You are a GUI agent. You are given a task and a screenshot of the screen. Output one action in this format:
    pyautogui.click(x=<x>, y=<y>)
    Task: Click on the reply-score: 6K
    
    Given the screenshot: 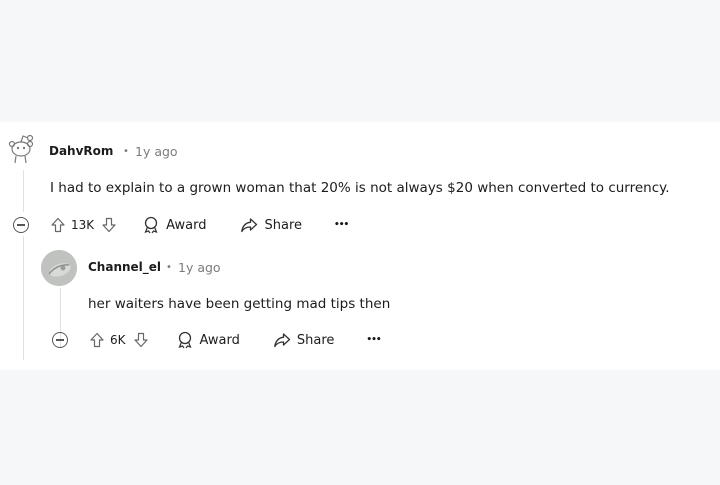 What is the action you would take?
    pyautogui.click(x=118, y=340)
    